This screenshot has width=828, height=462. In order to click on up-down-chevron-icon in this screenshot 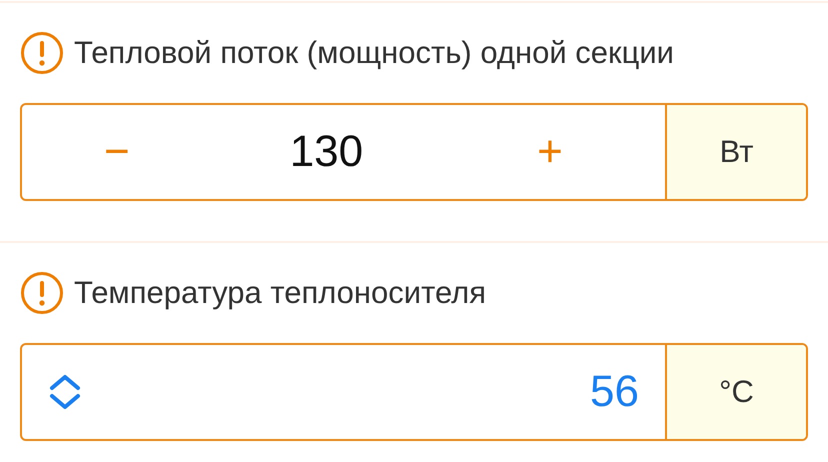, I will do `click(65, 392)`.